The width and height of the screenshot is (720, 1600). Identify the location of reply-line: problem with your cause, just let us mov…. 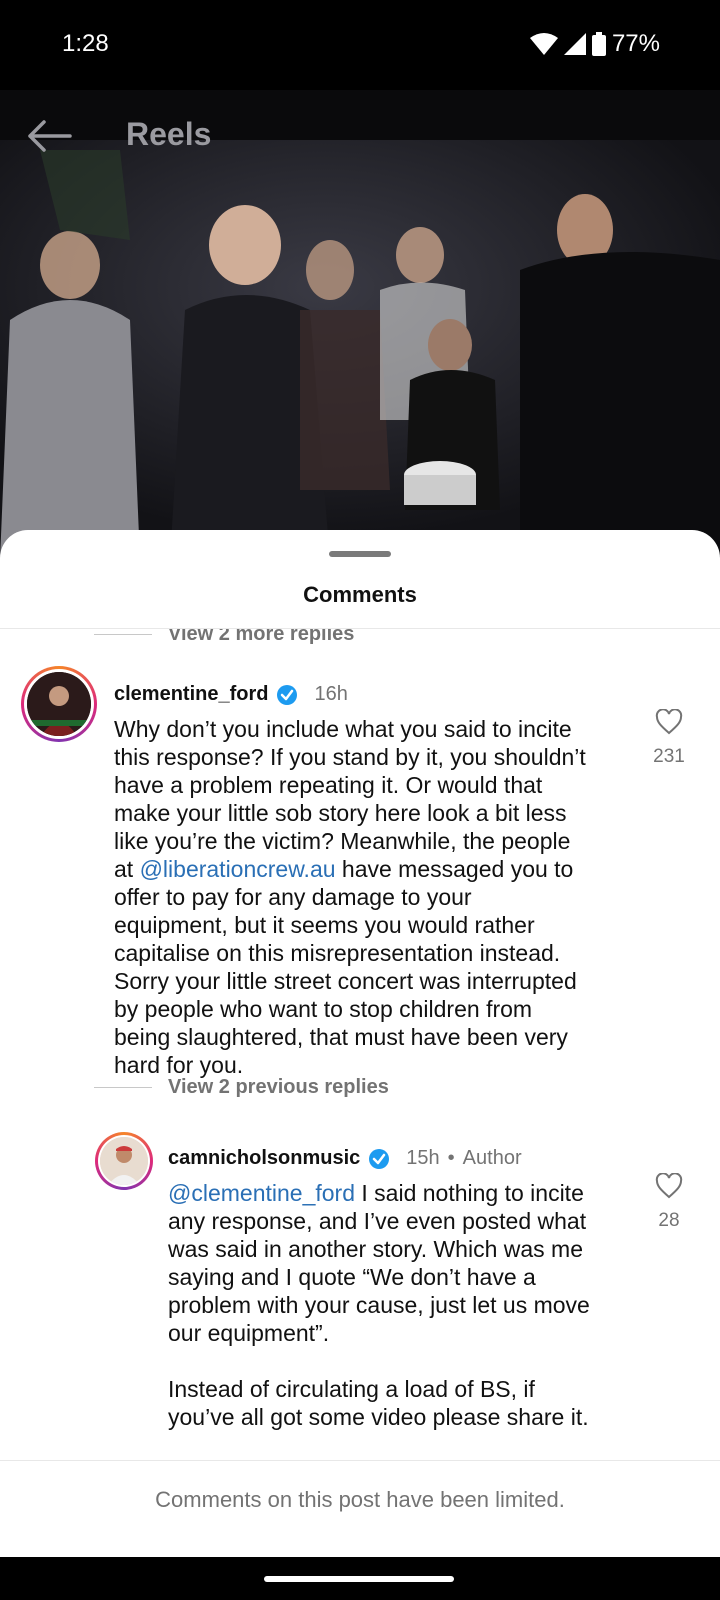
(379, 1305).